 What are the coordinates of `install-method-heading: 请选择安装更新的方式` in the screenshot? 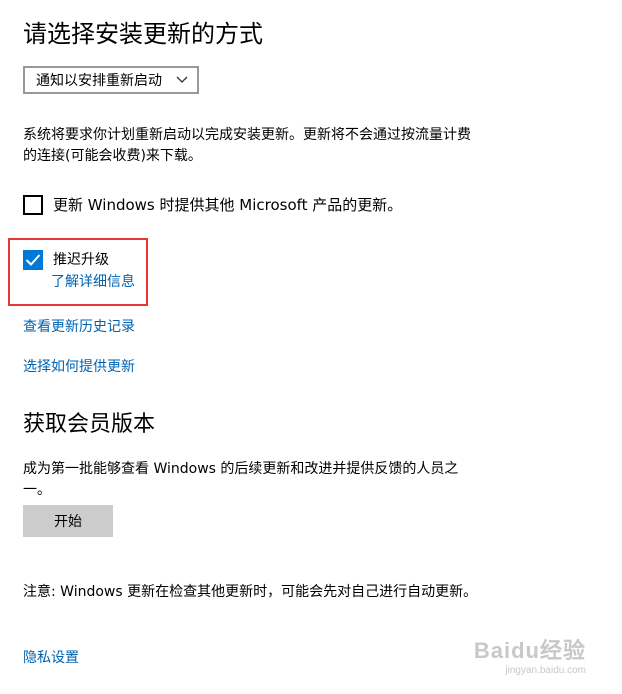 It's located at (143, 34).